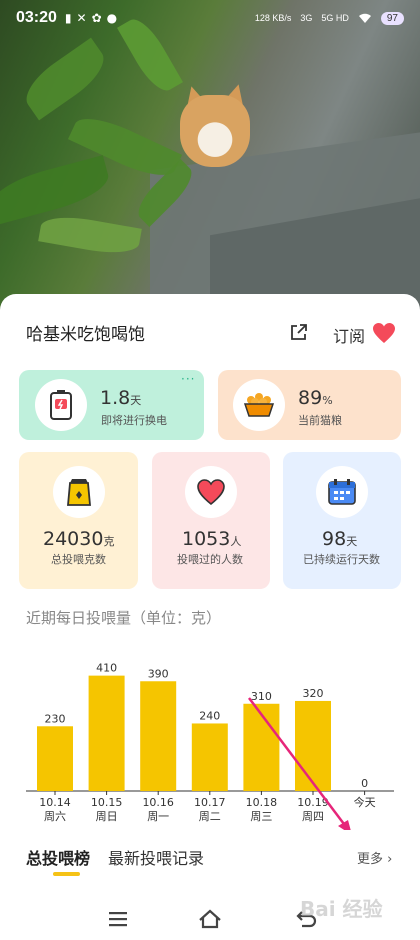  I want to click on subscribe-button: 订阅, so click(349, 335).